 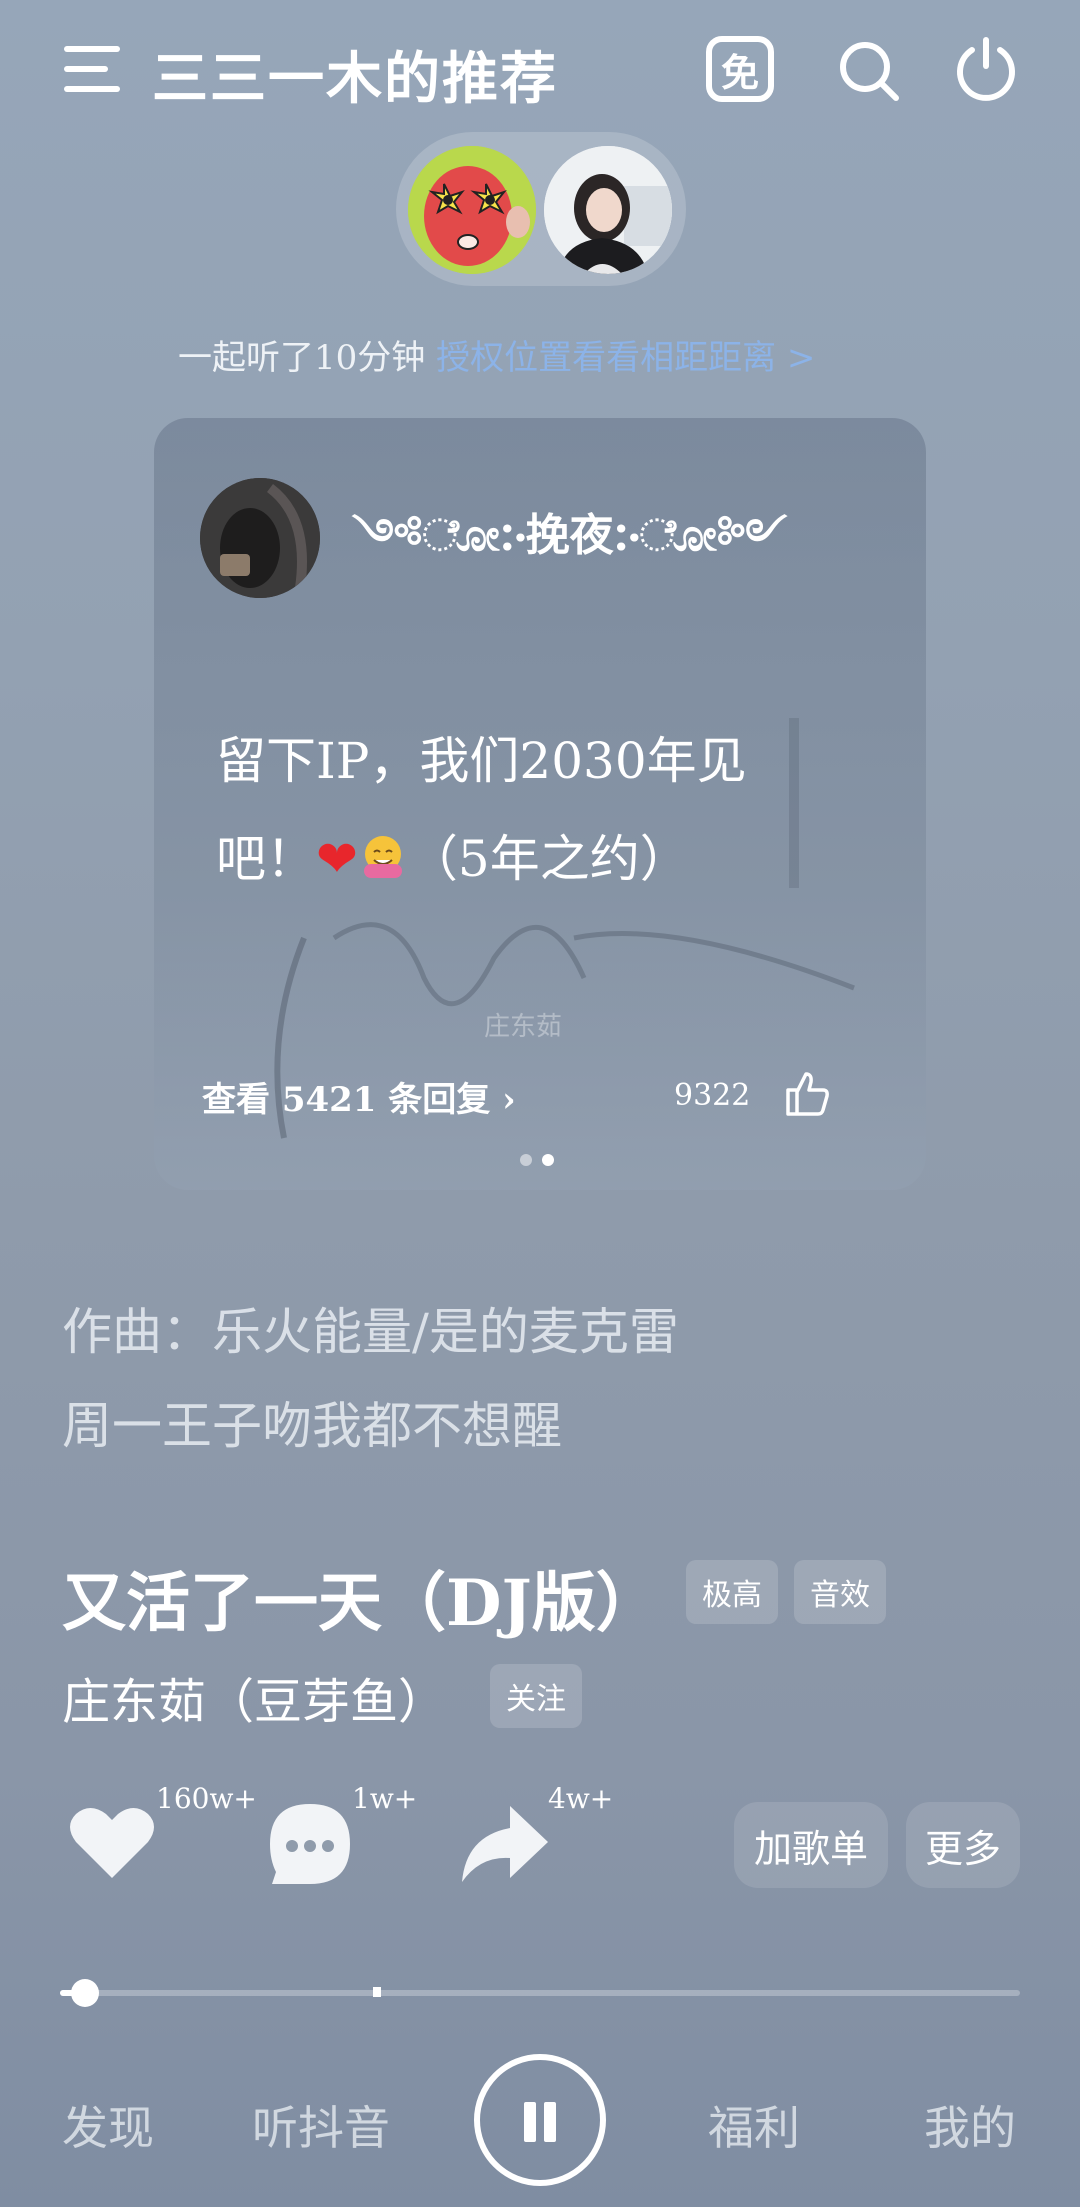 What do you see at coordinates (540, 2120) in the screenshot?
I see `pause-button` at bounding box center [540, 2120].